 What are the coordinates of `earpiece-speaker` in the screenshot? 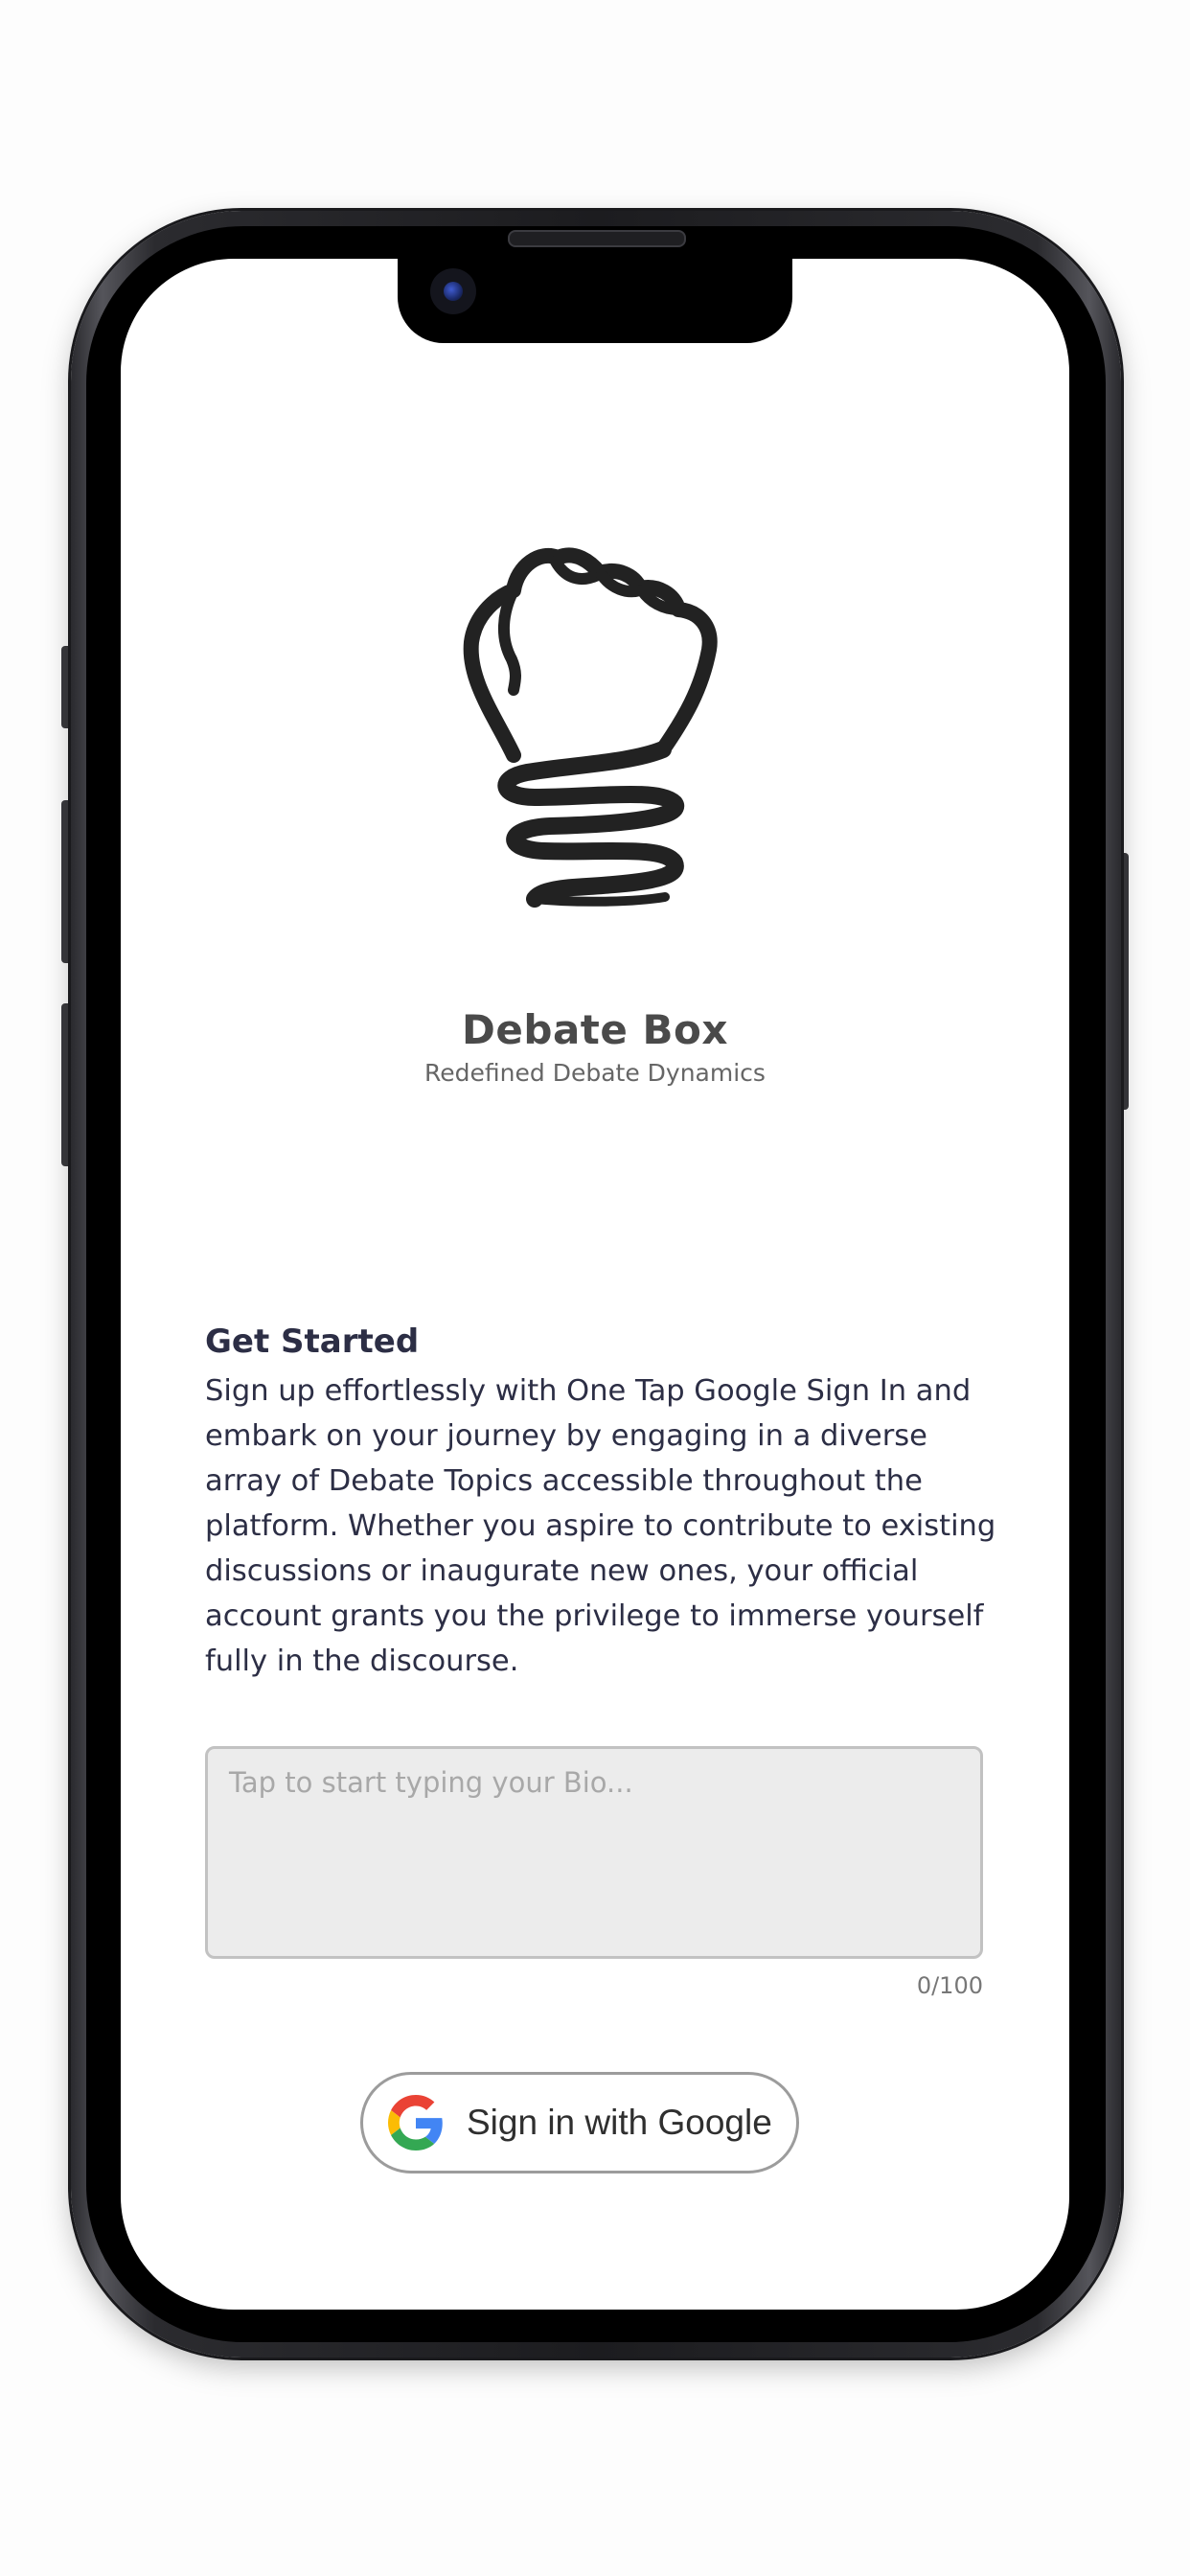 It's located at (597, 238).